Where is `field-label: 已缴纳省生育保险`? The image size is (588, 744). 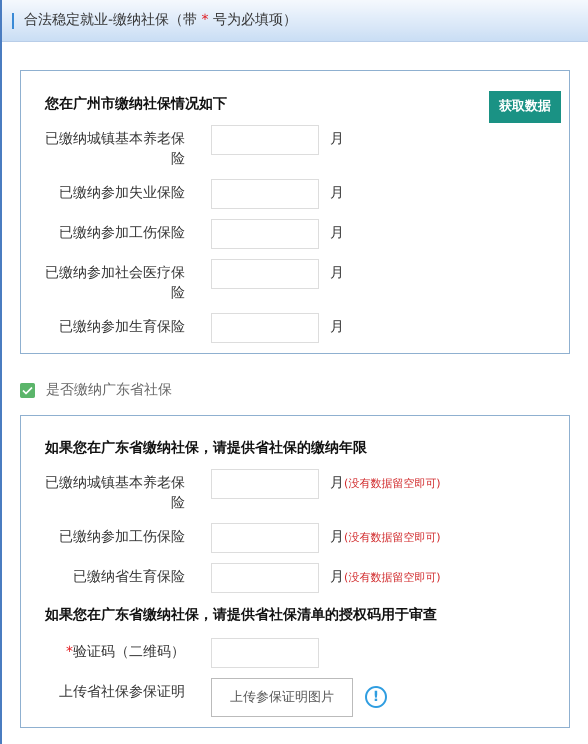 field-label: 已缴纳省生育保险 is located at coordinates (128, 577).